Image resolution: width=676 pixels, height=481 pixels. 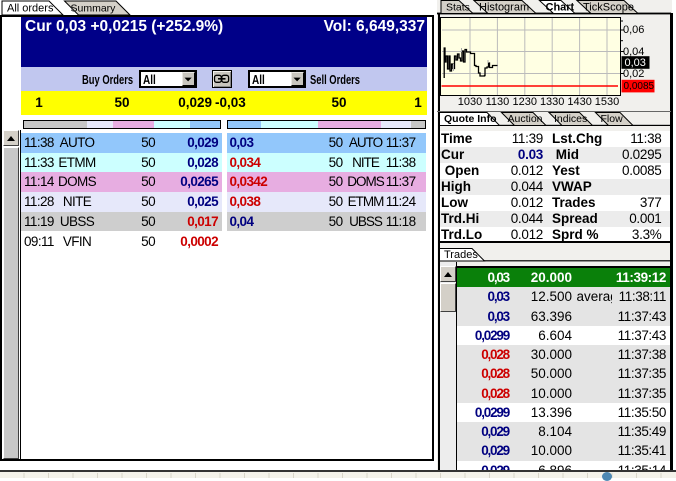 What do you see at coordinates (612, 119) in the screenshot?
I see `svg-text: Flow` at bounding box center [612, 119].